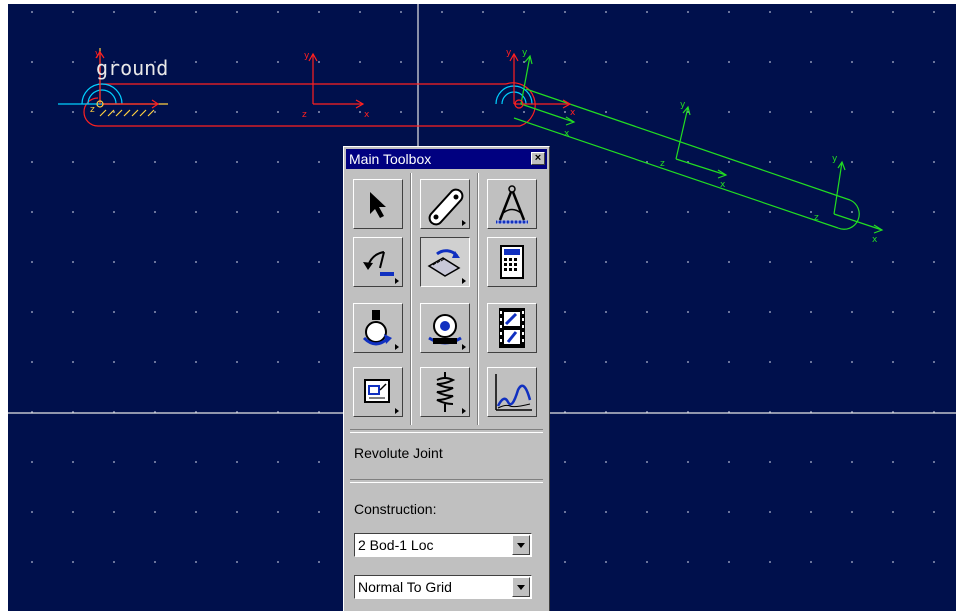 The height and width of the screenshot is (611, 958). Describe the element at coordinates (446, 266) in the screenshot. I see `hinge-icon` at that location.